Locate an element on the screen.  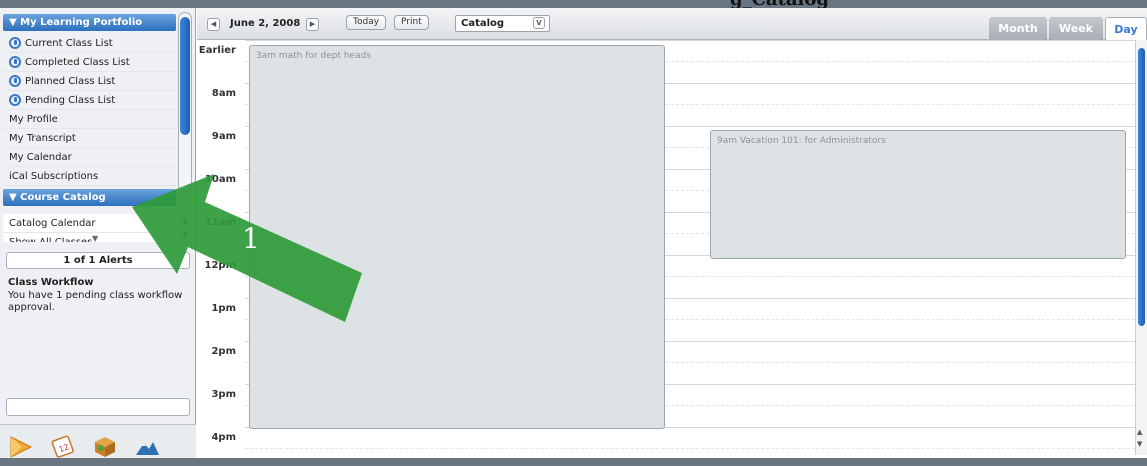
alert-title: Class Workflow is located at coordinates (51, 282).